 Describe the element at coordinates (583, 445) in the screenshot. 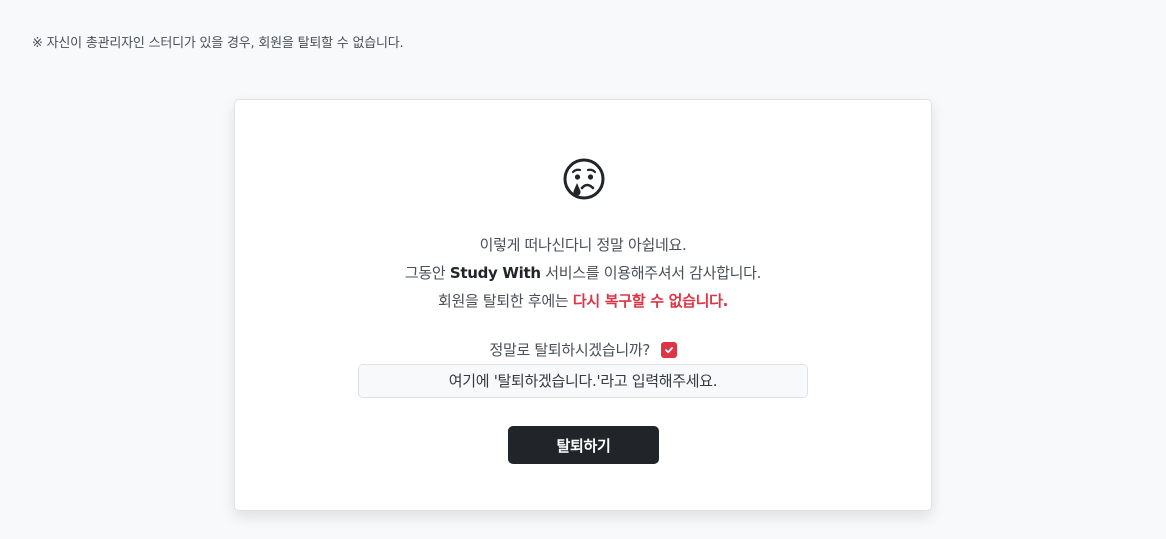

I see `withdraw-button: 탈퇴하기` at that location.